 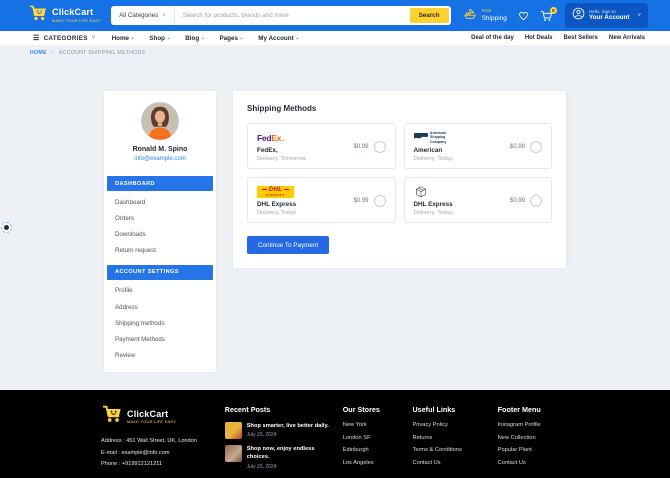 What do you see at coordinates (160, 339) in the screenshot?
I see `sidebar-item-payment-methods: Payment Methods` at bounding box center [160, 339].